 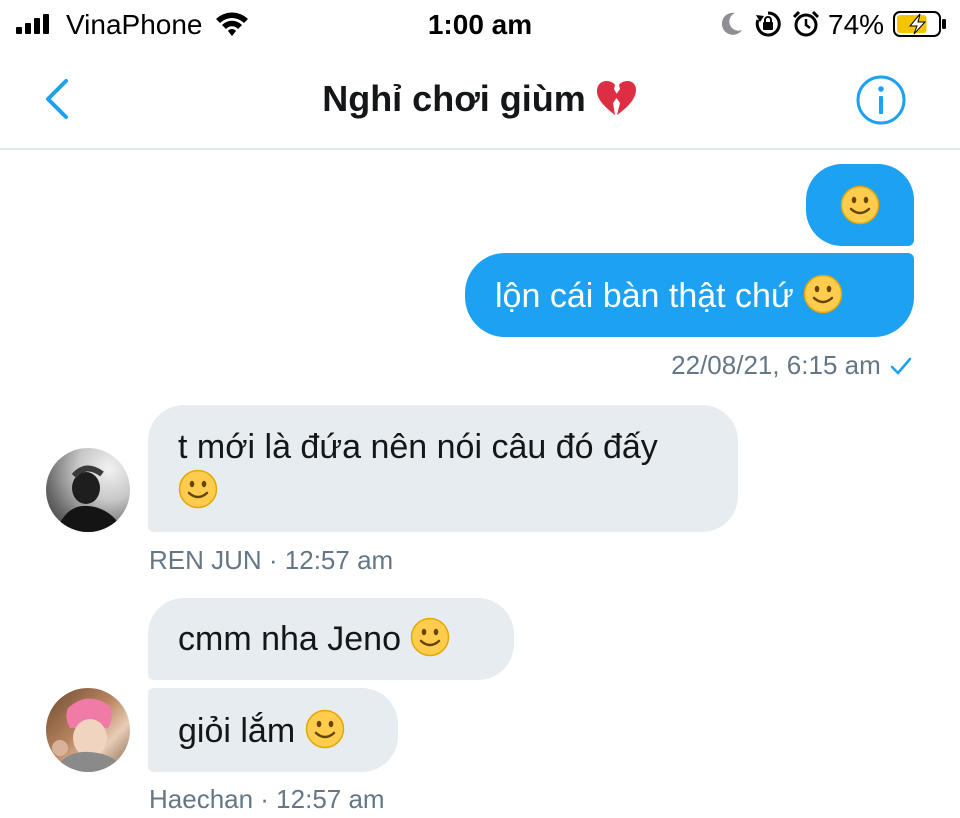 What do you see at coordinates (454, 98) in the screenshot?
I see `conversation-title-text: Nghỉ chơi giùm` at bounding box center [454, 98].